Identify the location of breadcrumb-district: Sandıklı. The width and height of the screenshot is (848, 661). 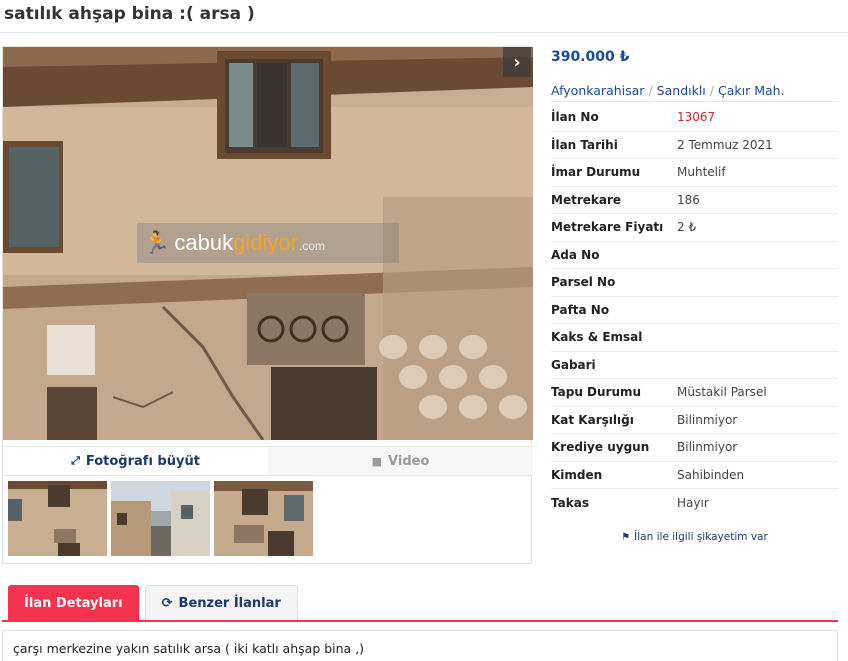
(681, 90).